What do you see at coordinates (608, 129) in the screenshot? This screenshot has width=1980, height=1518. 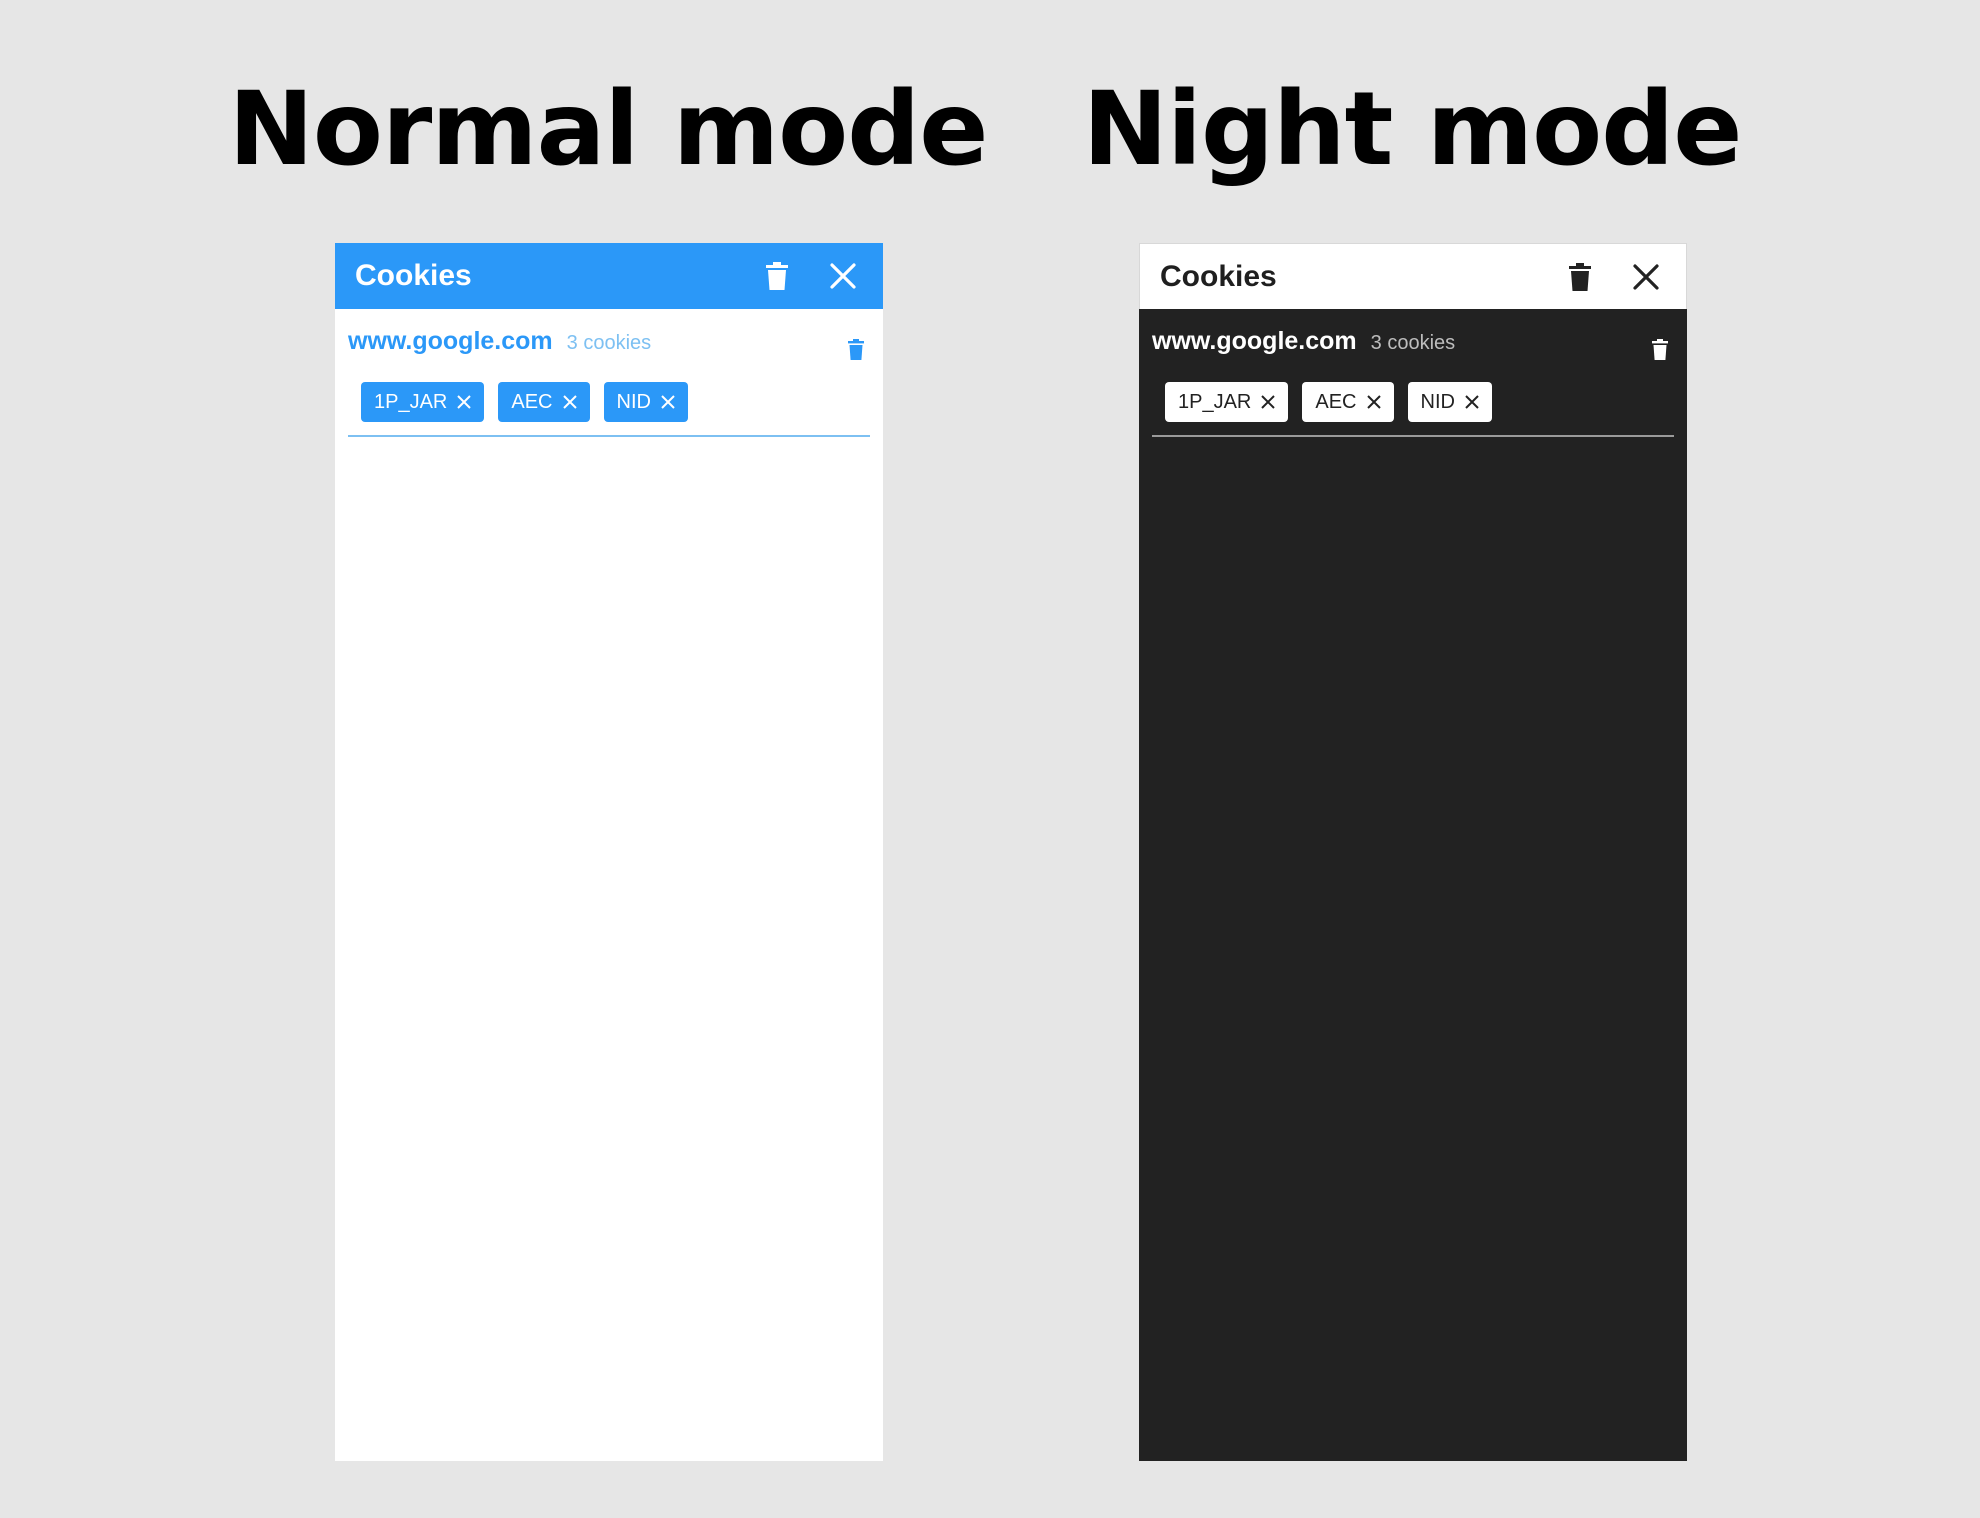 I see `normal-mode-heading: Normal mode` at bounding box center [608, 129].